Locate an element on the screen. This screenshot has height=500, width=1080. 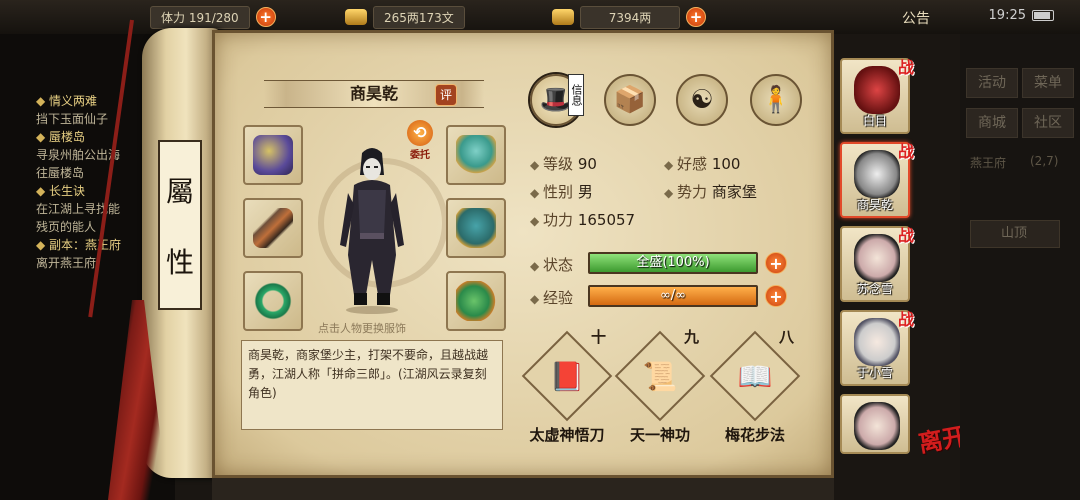
weapon-icon is located at coordinates (273, 228).